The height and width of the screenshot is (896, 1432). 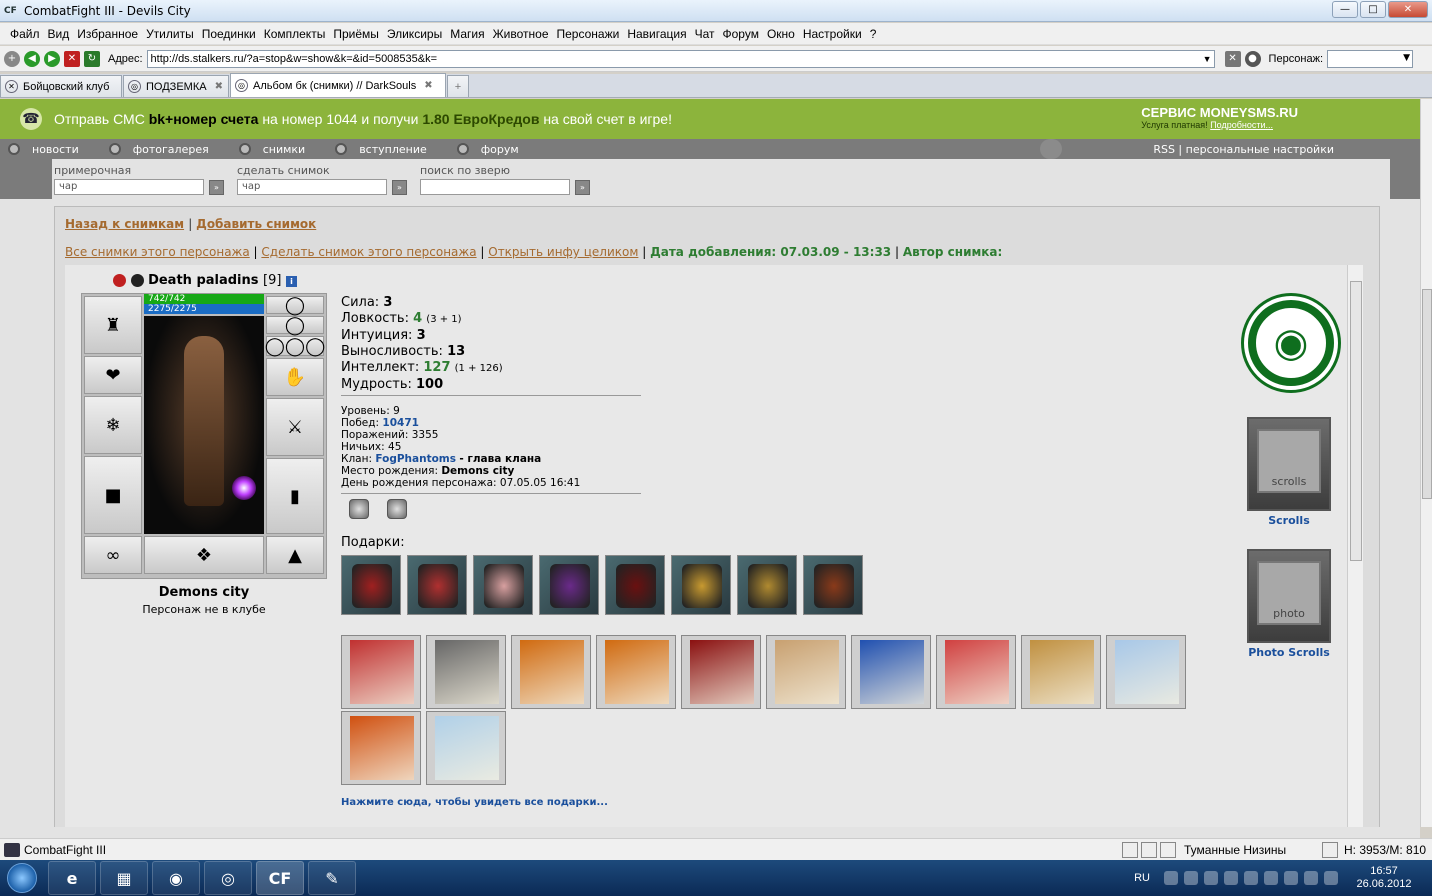 I want to click on card-2008-snow-icon, so click(x=466, y=748).